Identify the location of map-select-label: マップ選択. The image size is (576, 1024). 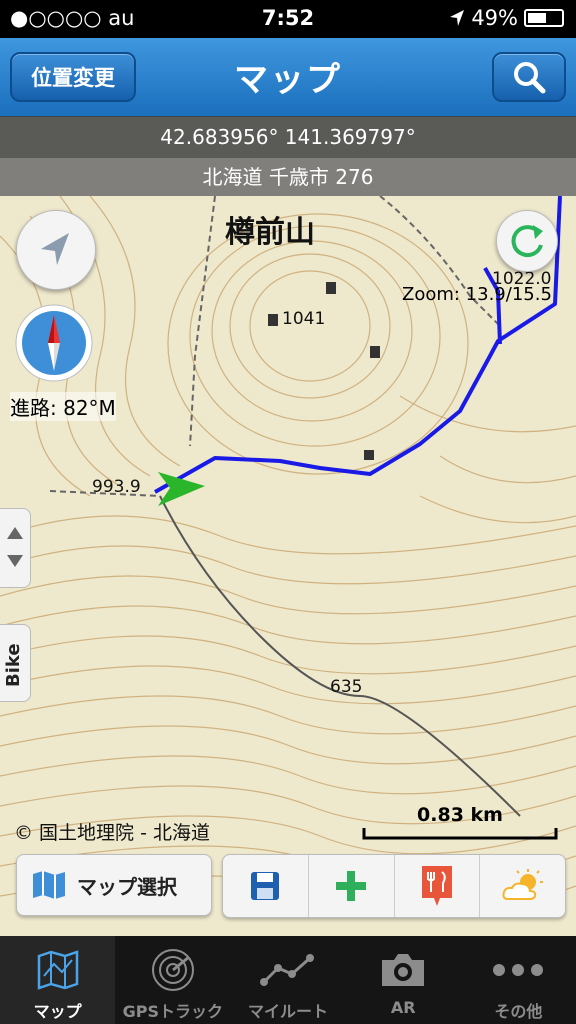
(127, 886).